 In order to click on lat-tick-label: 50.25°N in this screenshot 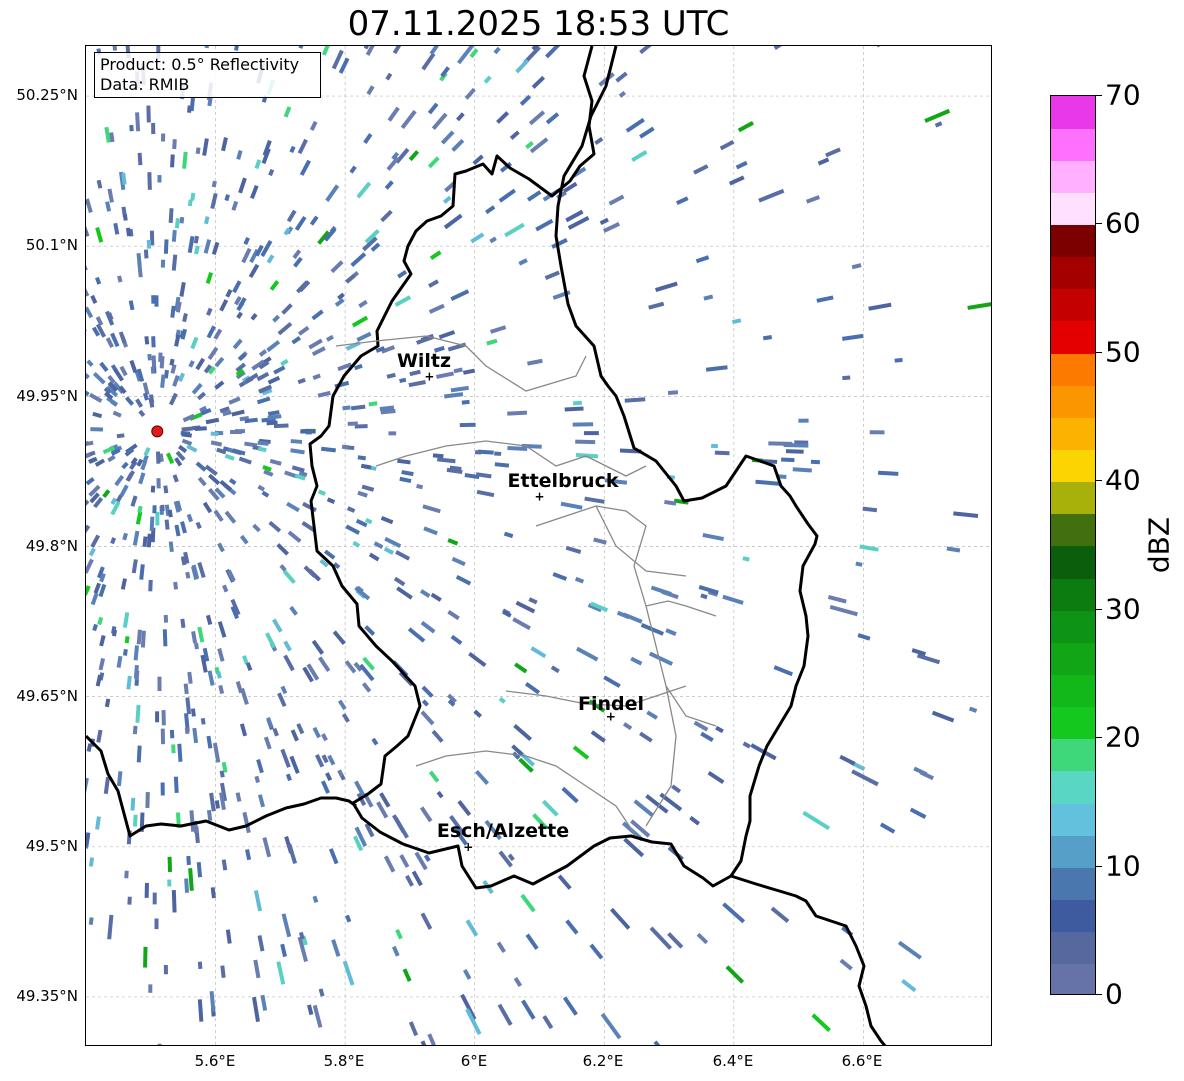, I will do `click(47, 95)`.